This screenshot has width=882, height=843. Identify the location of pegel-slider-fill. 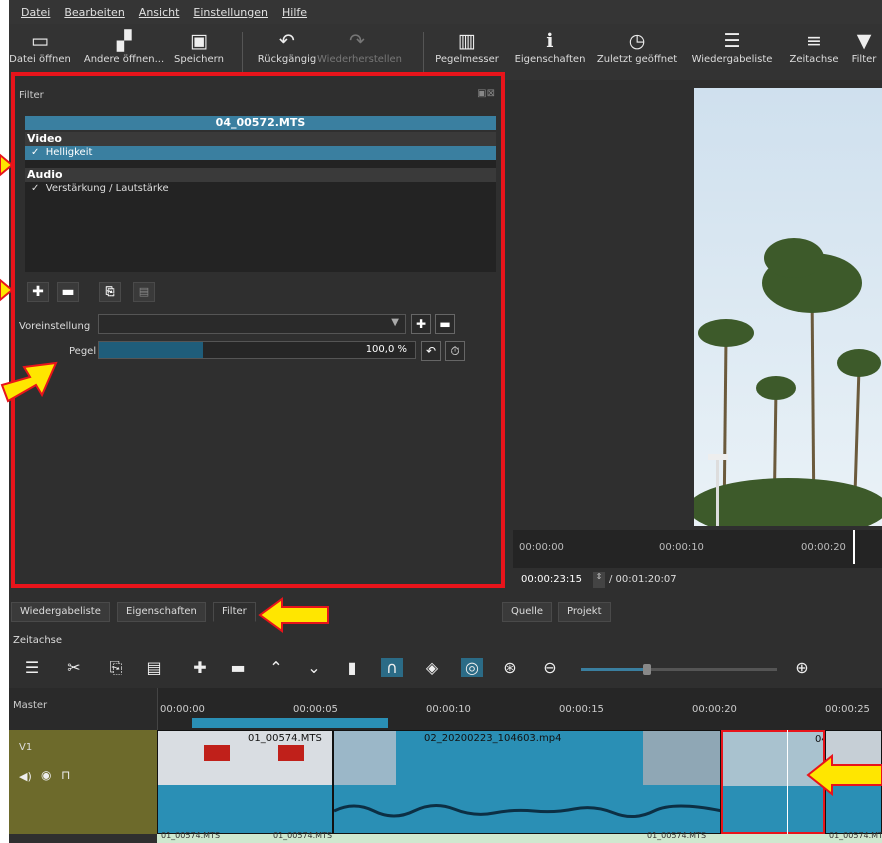
(151, 350).